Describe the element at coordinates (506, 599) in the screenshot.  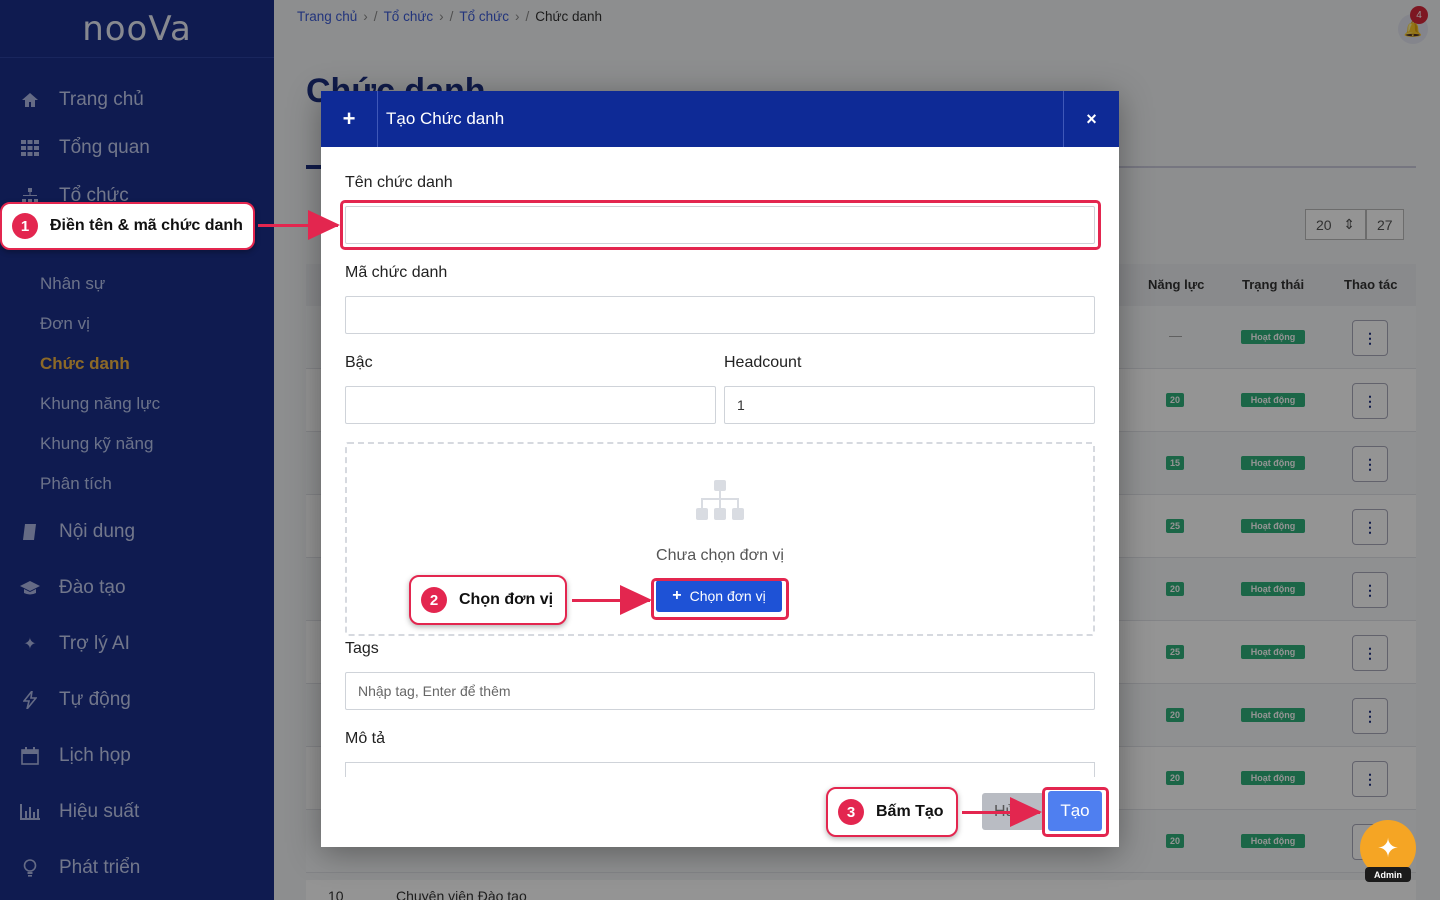
I see `callout-text: Chọn đơn vị` at that location.